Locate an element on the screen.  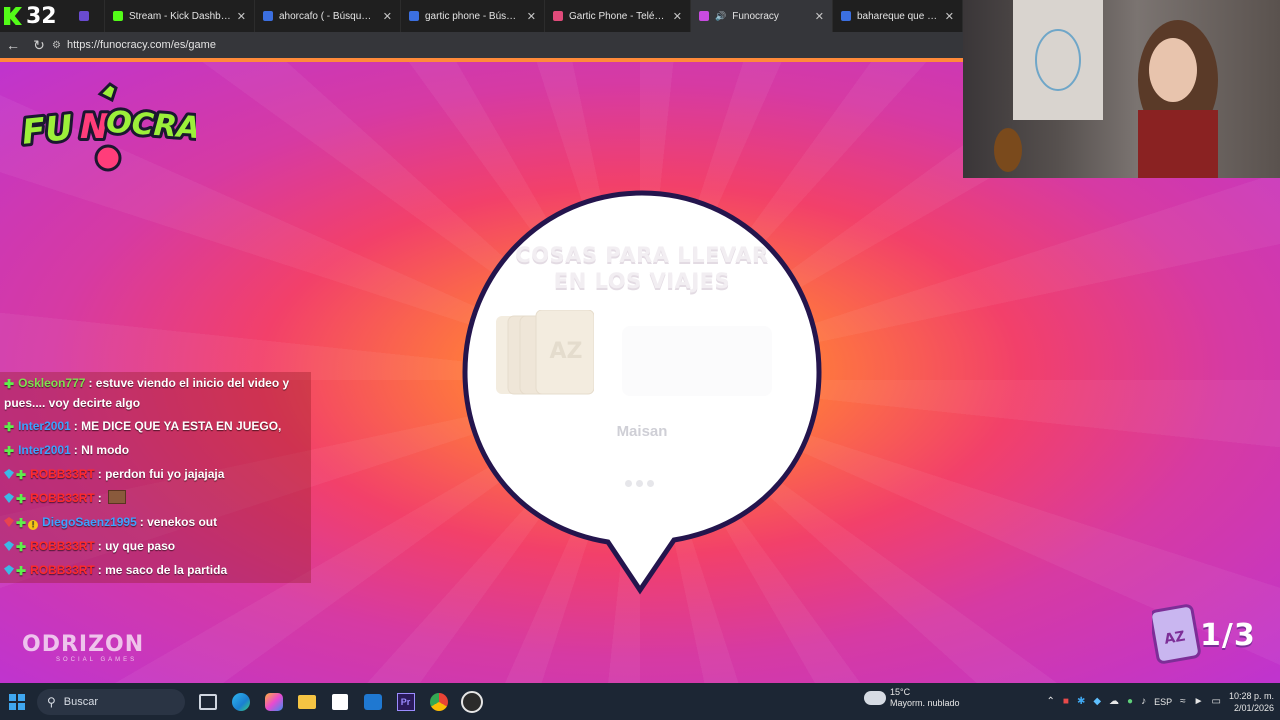
chat-text: : is located at coordinates (99, 498).